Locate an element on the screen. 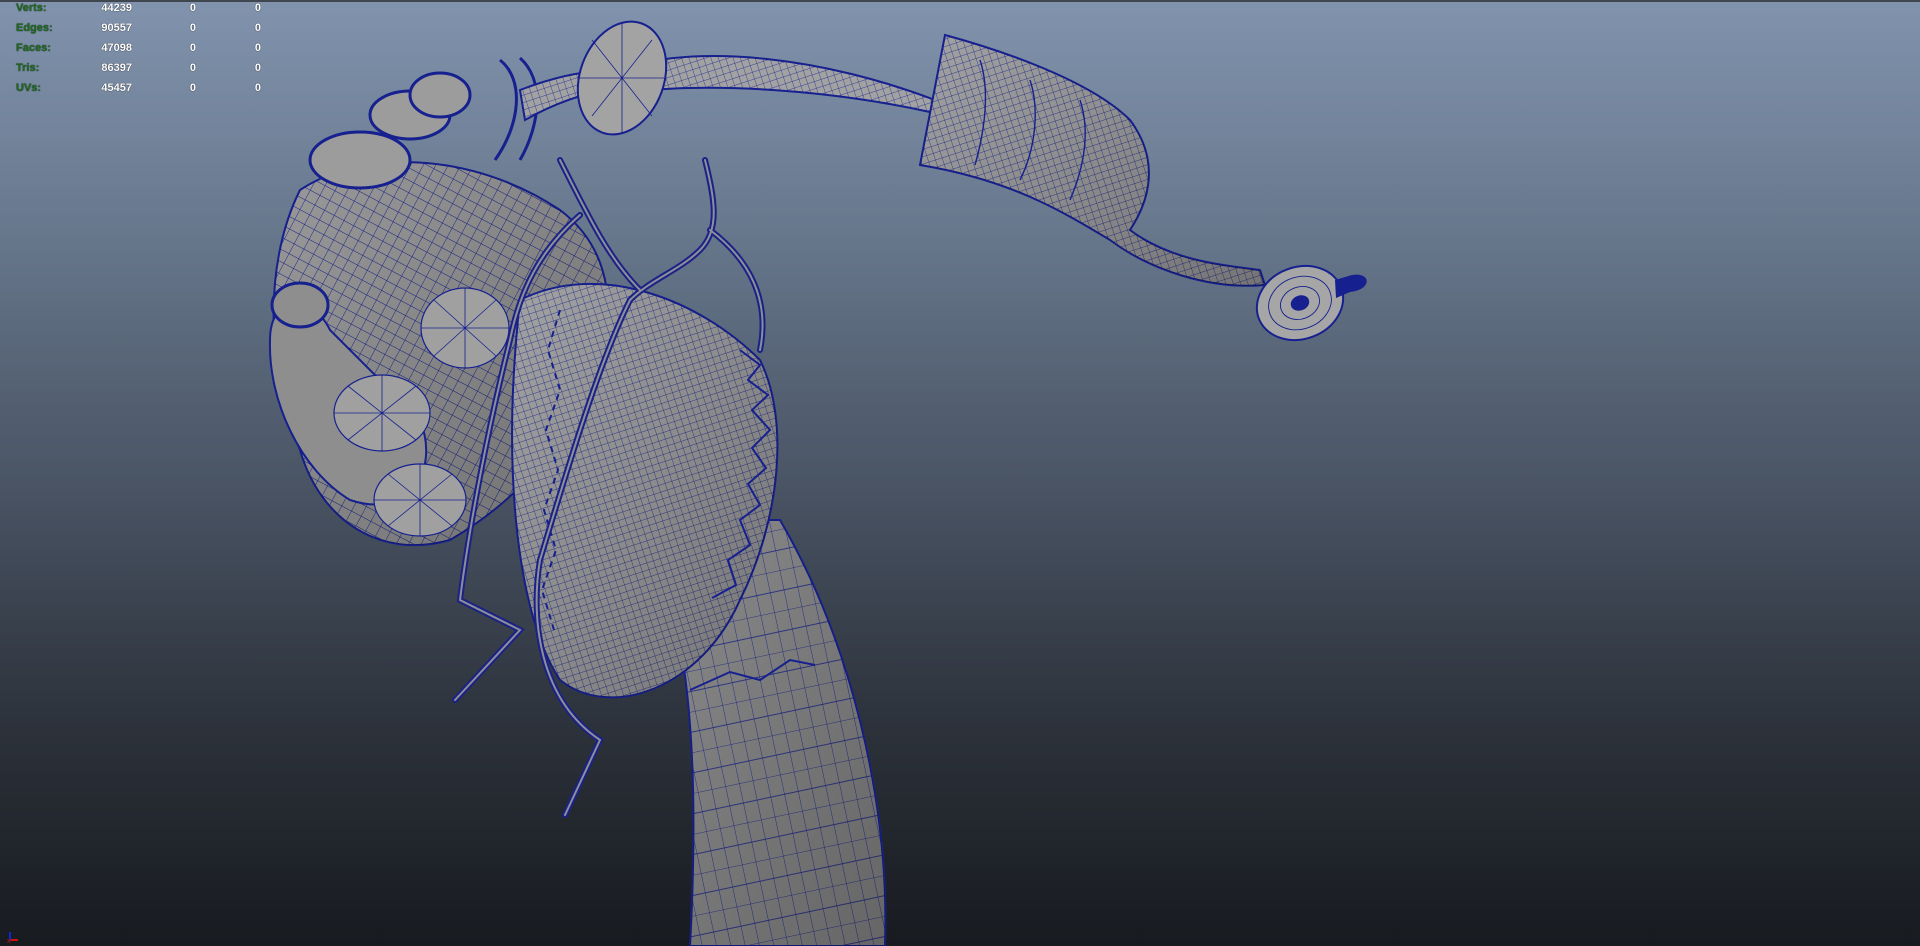  svg-text: x is located at coordinates (9, 941).